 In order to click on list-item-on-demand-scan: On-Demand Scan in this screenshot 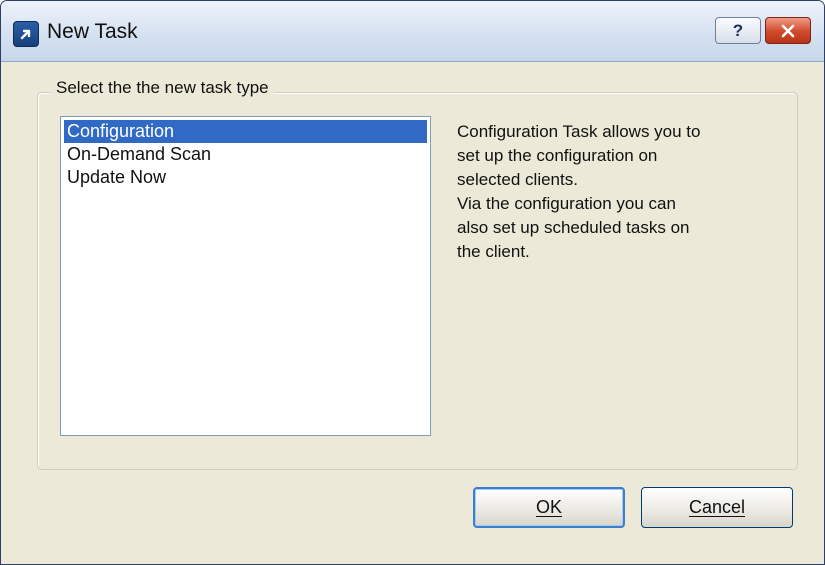, I will do `click(245, 154)`.